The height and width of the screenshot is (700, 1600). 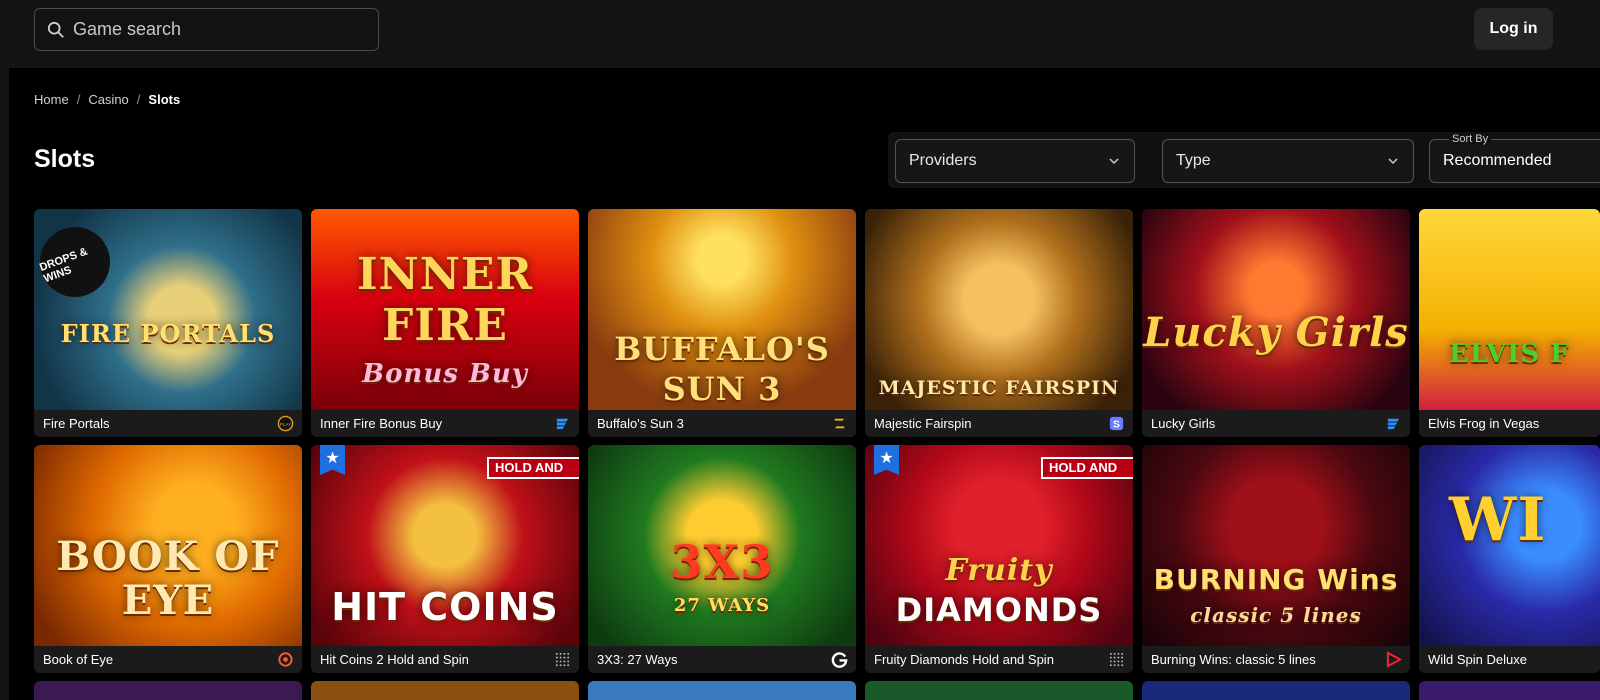 I want to click on game-card: MAJESTIC FAIRSPIN Majestic Fairspin S, so click(x=999, y=323).